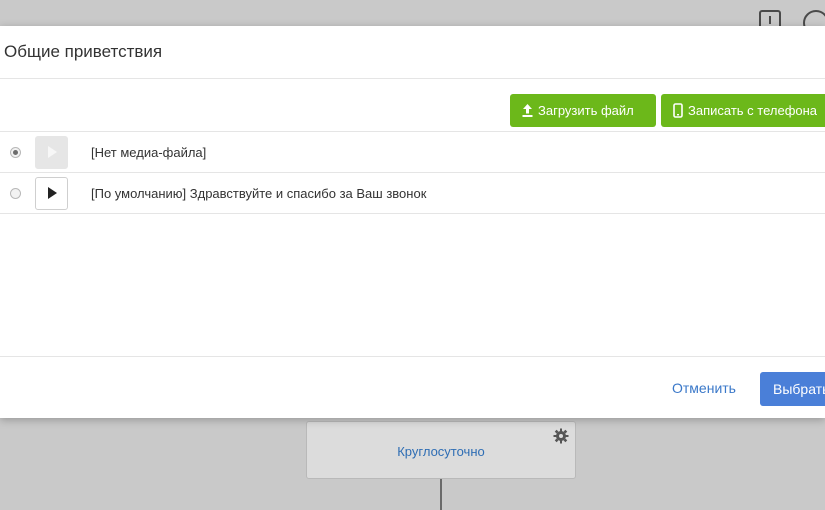 The width and height of the screenshot is (825, 510). What do you see at coordinates (412, 52) in the screenshot?
I see `modal-header: Общие приветствия` at bounding box center [412, 52].